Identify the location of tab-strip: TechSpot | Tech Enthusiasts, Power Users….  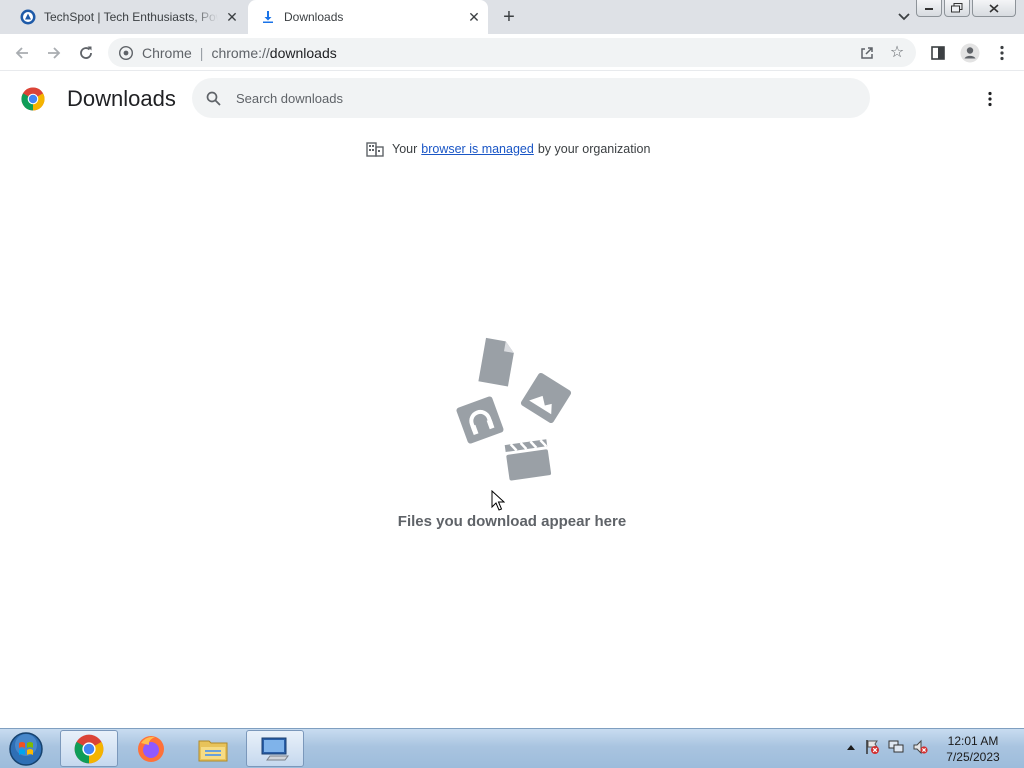
(512, 17).